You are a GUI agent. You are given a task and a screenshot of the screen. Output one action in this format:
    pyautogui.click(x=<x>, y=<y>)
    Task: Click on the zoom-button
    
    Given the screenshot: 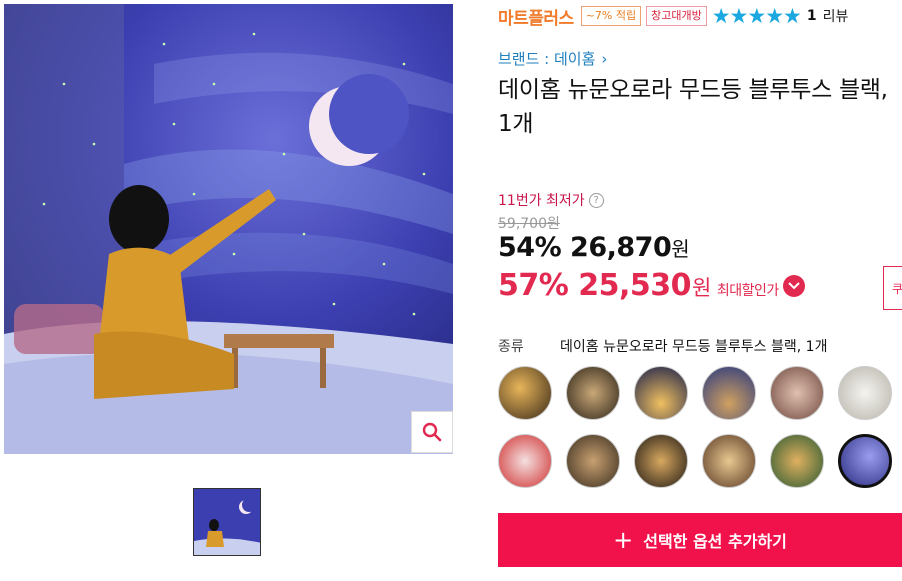 What is the action you would take?
    pyautogui.click(x=432, y=432)
    